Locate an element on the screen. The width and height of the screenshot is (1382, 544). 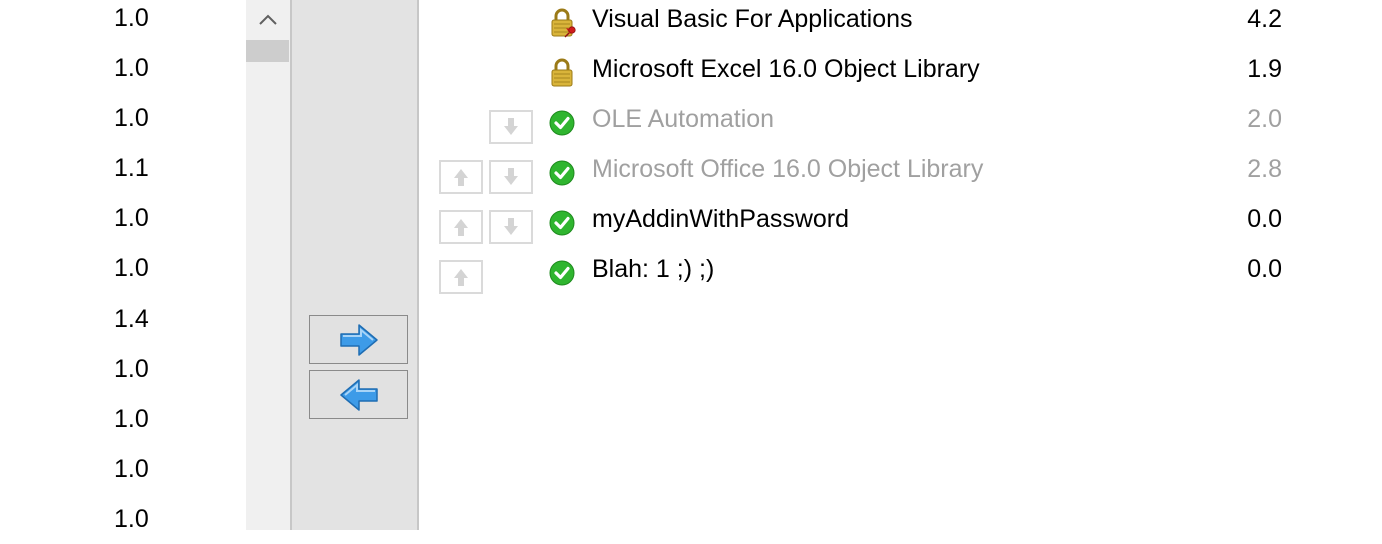
reference-row: Microsoft Excel 16.0 Object Library 1.9 is located at coordinates (901, 75).